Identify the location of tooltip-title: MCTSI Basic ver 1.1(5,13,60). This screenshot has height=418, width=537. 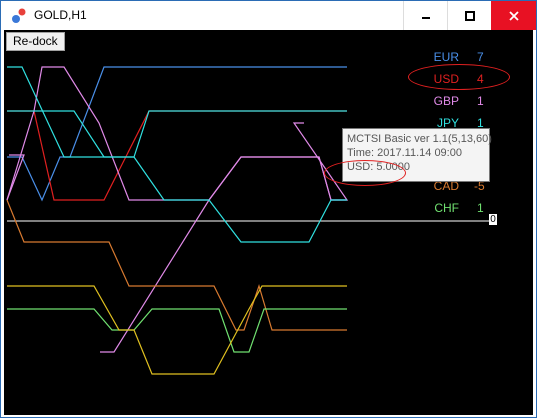
(419, 139).